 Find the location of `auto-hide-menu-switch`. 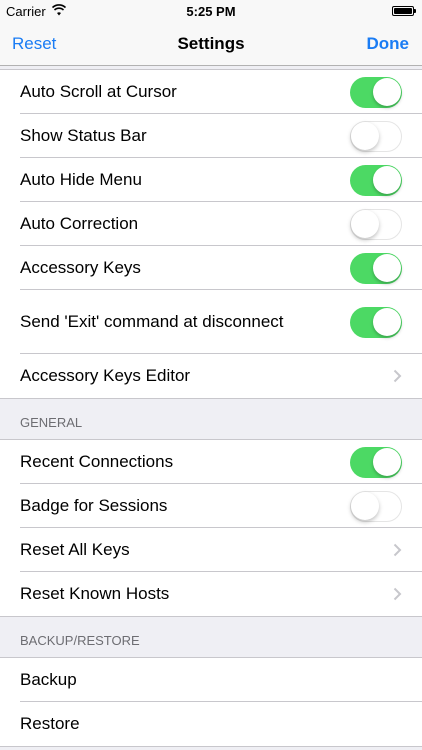

auto-hide-menu-switch is located at coordinates (376, 180).